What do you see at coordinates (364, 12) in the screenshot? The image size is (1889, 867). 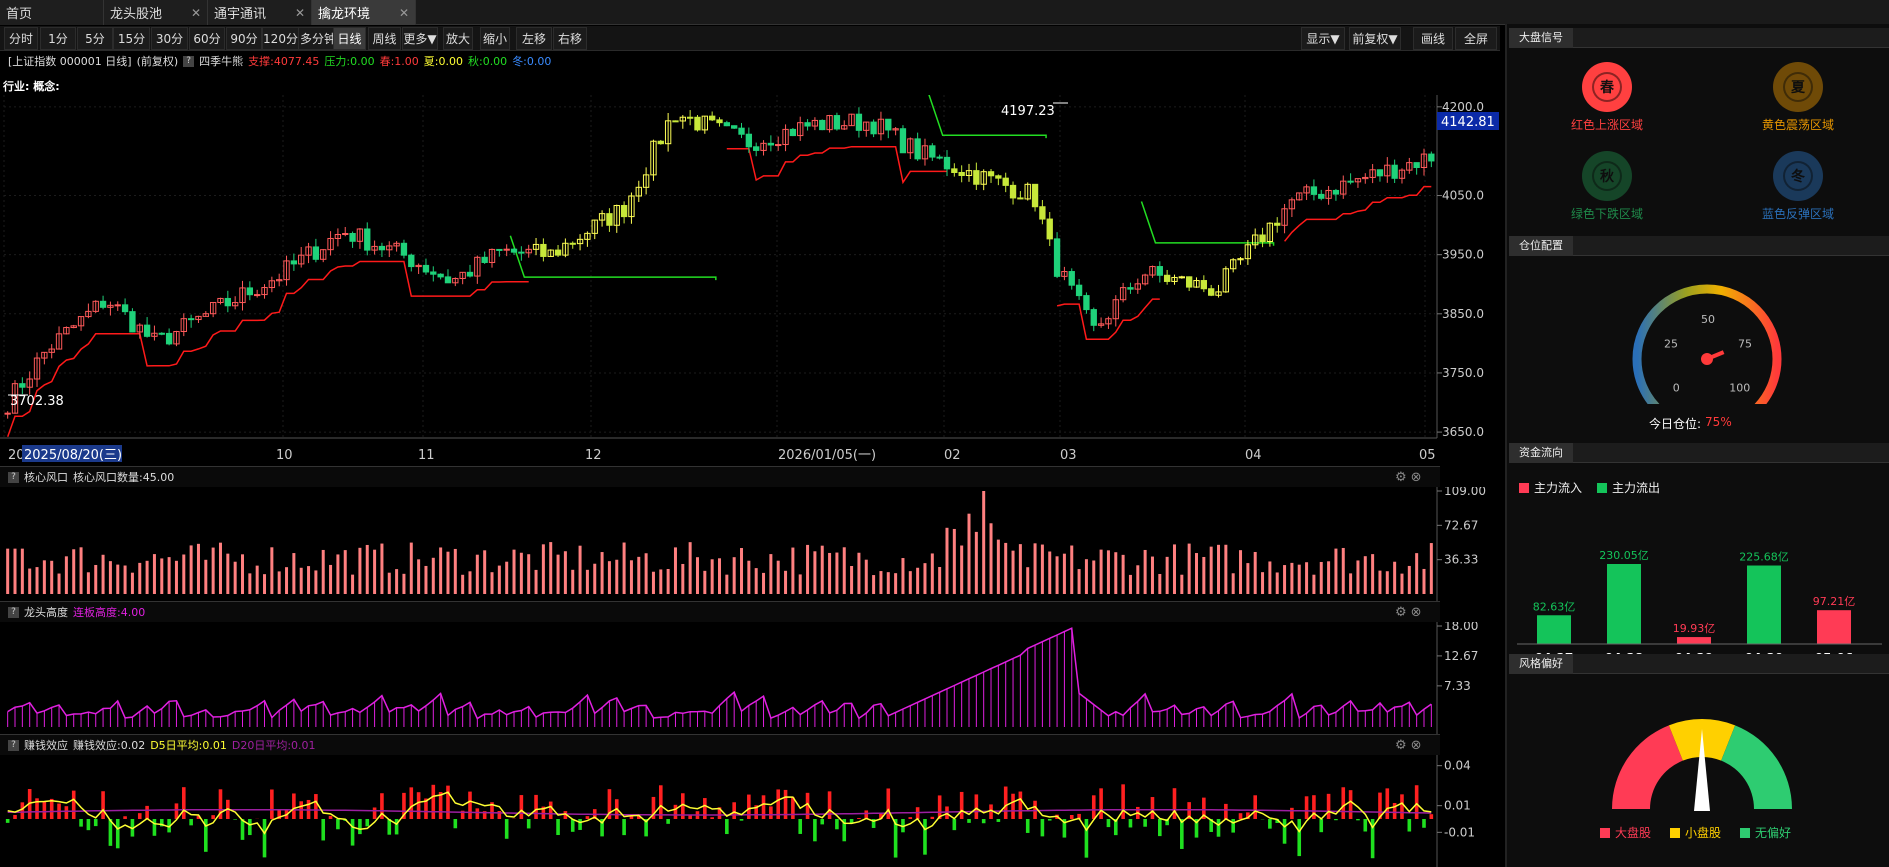 I see `tab-environment: 擒龙环境 ✕` at bounding box center [364, 12].